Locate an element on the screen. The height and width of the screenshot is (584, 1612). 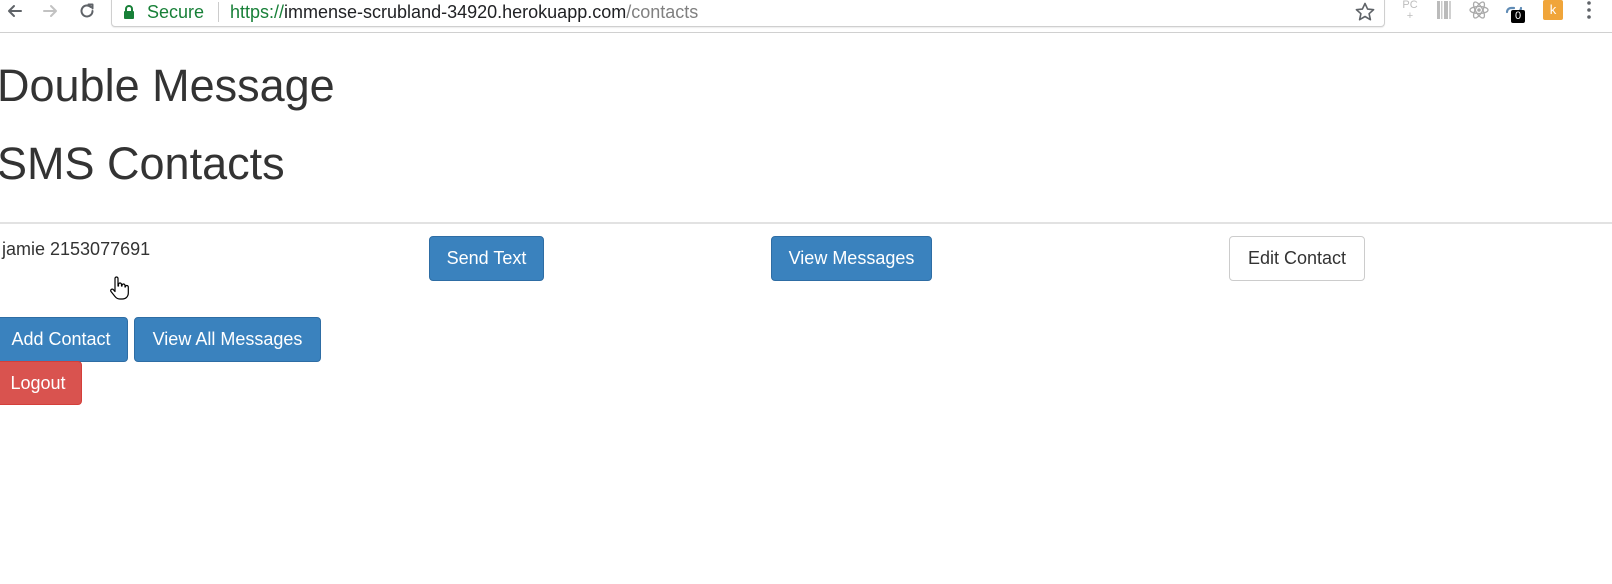
k-extension-icon: k is located at coordinates (1553, 10).